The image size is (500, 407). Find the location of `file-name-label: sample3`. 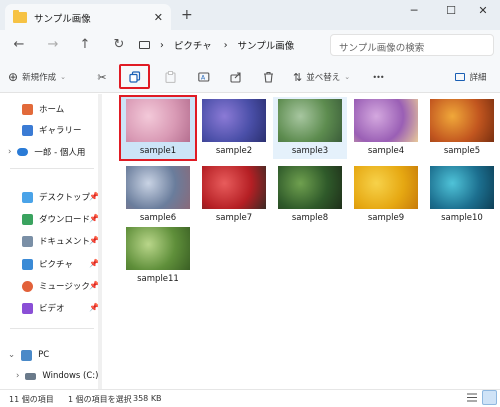

file-name-label: sample3 is located at coordinates (310, 151).